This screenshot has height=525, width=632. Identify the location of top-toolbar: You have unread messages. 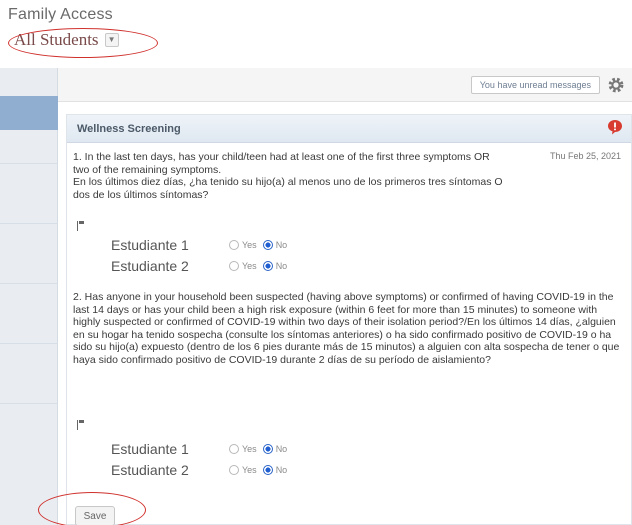
(345, 85).